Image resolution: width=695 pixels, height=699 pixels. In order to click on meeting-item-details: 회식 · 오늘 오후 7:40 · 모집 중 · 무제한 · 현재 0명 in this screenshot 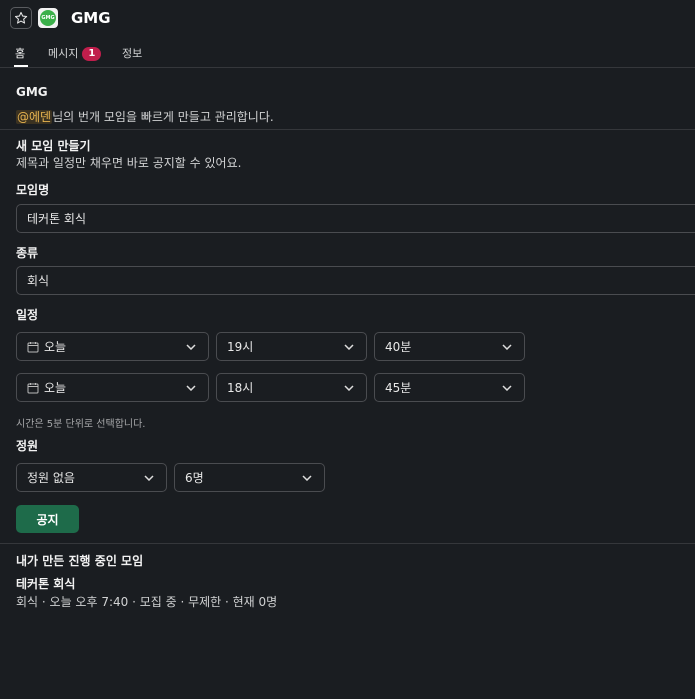, I will do `click(147, 602)`.